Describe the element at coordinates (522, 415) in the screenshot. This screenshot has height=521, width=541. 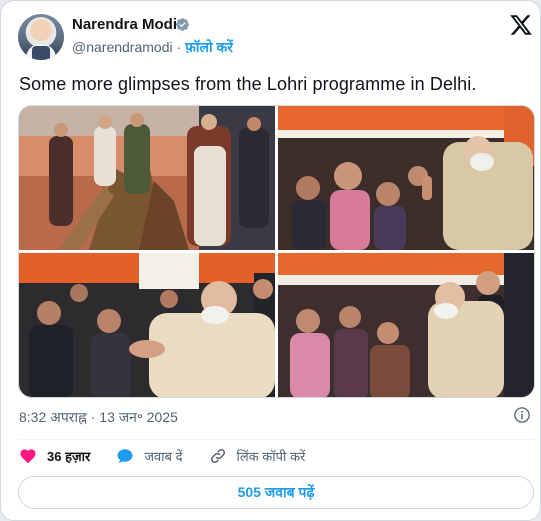
I see `info-icon` at that location.